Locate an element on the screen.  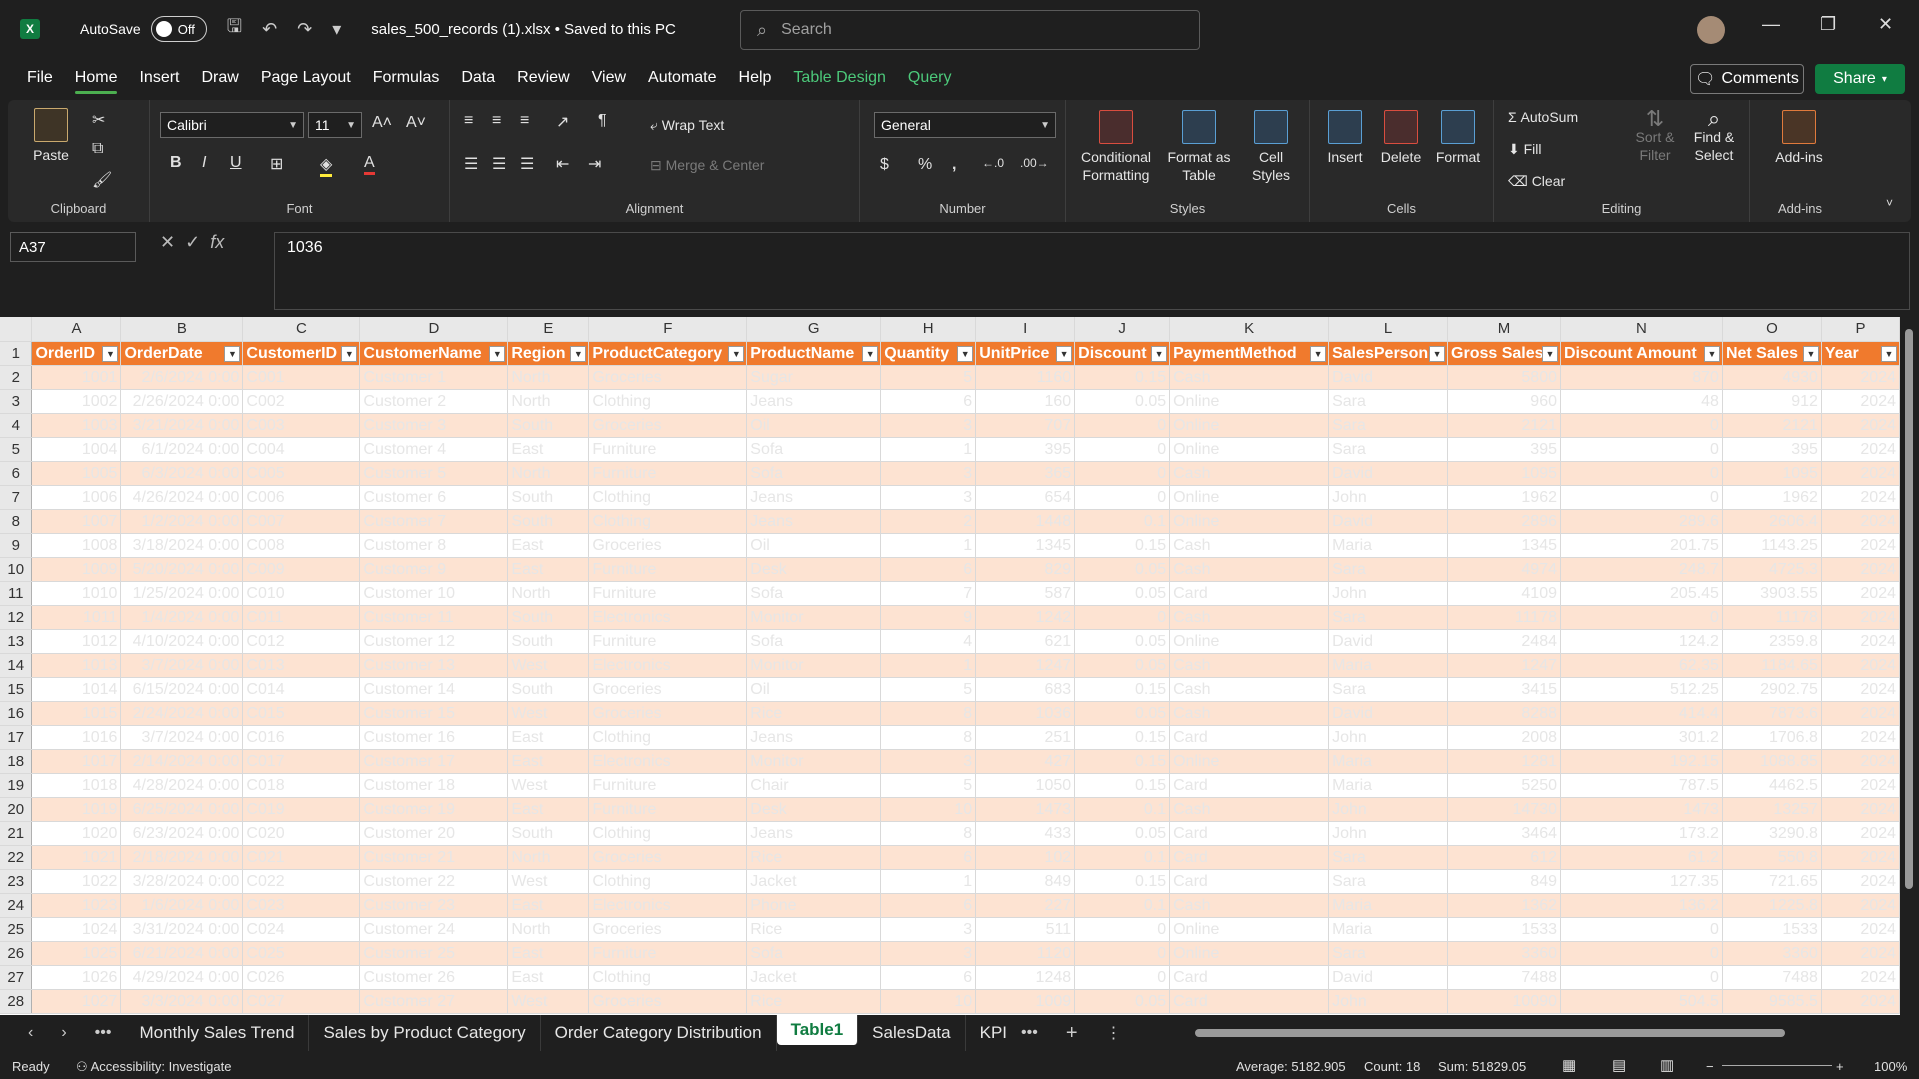
cell: 1247 is located at coordinates (1025, 665).